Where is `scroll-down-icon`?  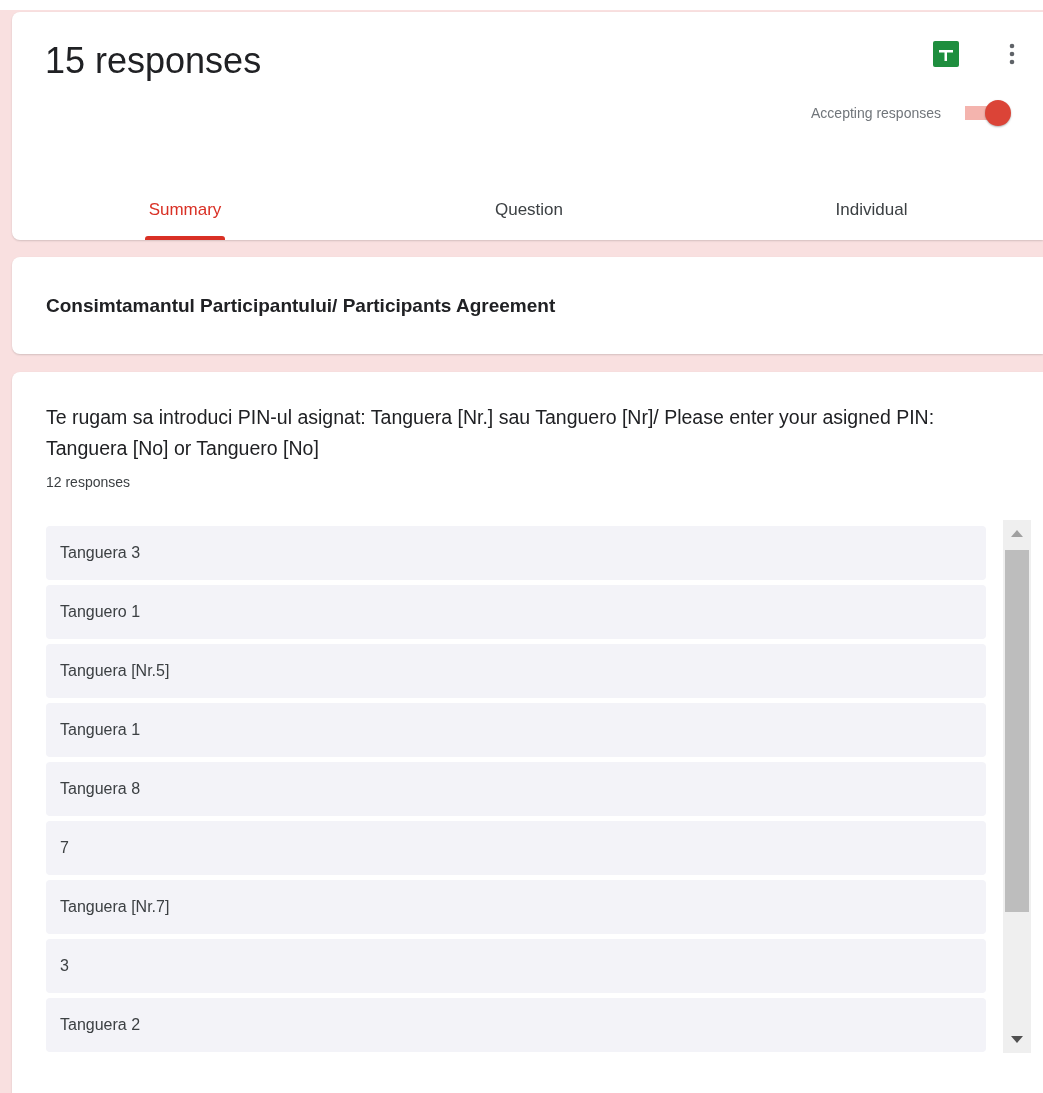
scroll-down-icon is located at coordinates (1017, 1039).